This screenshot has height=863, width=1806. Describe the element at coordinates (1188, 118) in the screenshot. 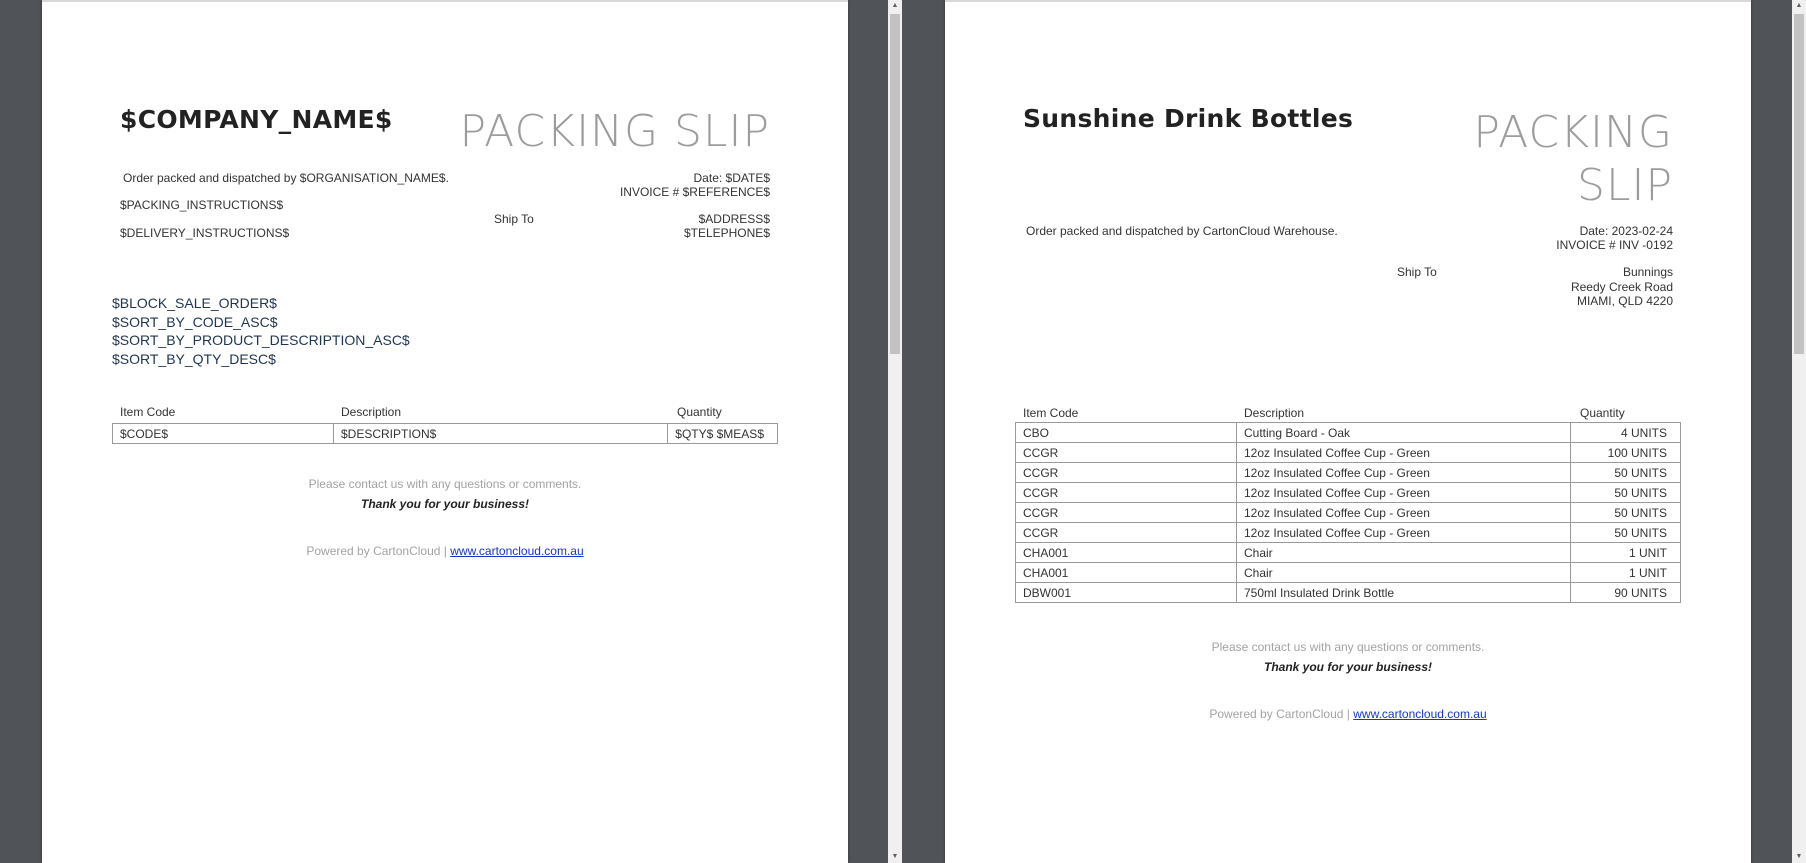

I see `company-name: Sunshine Drink Bottles` at that location.